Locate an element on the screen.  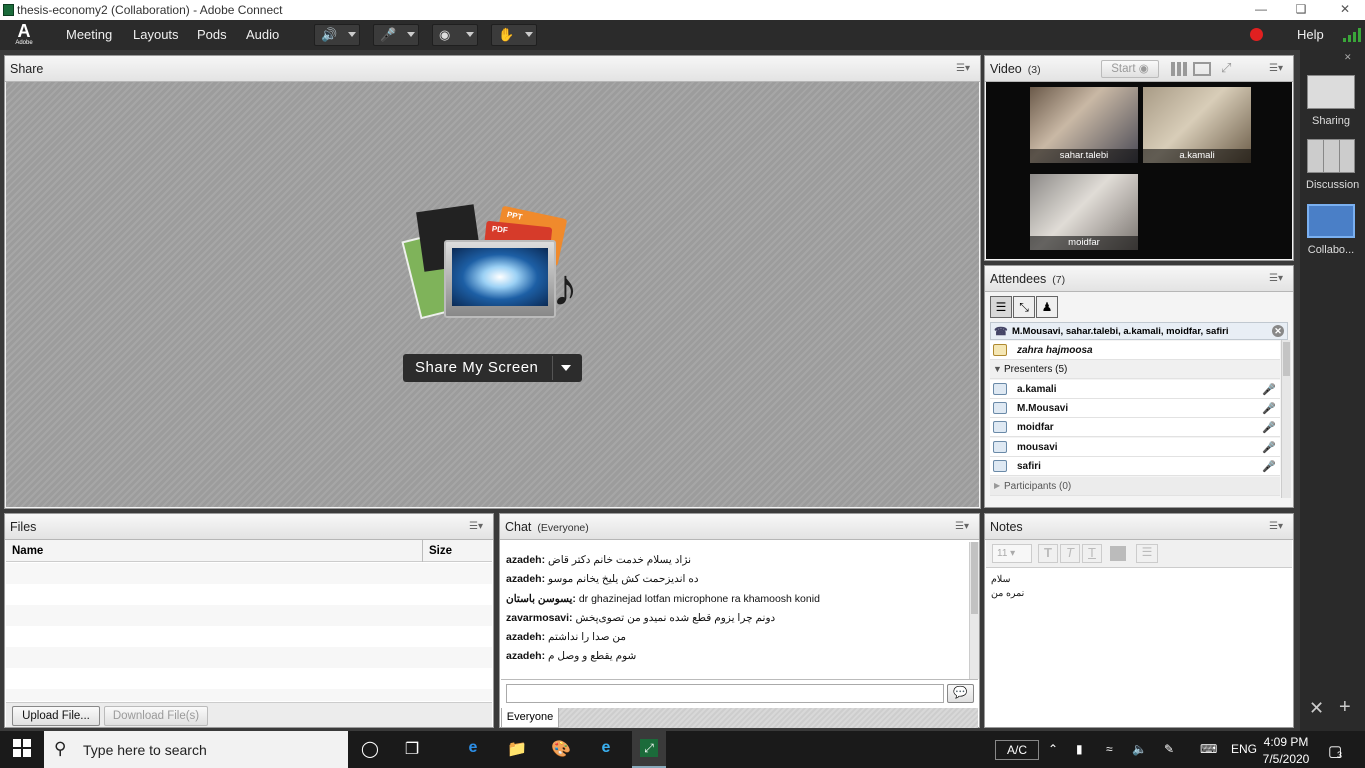
webcam-button: ◉ is located at coordinates (455, 35).